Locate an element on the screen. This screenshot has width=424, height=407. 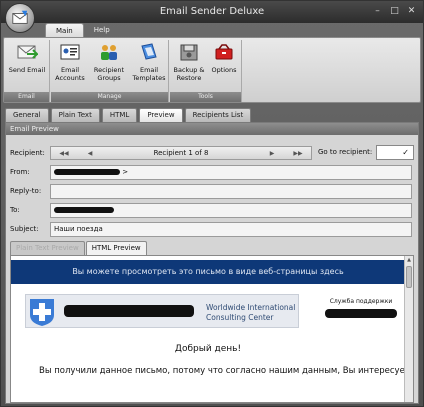
window-title: Email Sender Deluxe is located at coordinates (212, 11).